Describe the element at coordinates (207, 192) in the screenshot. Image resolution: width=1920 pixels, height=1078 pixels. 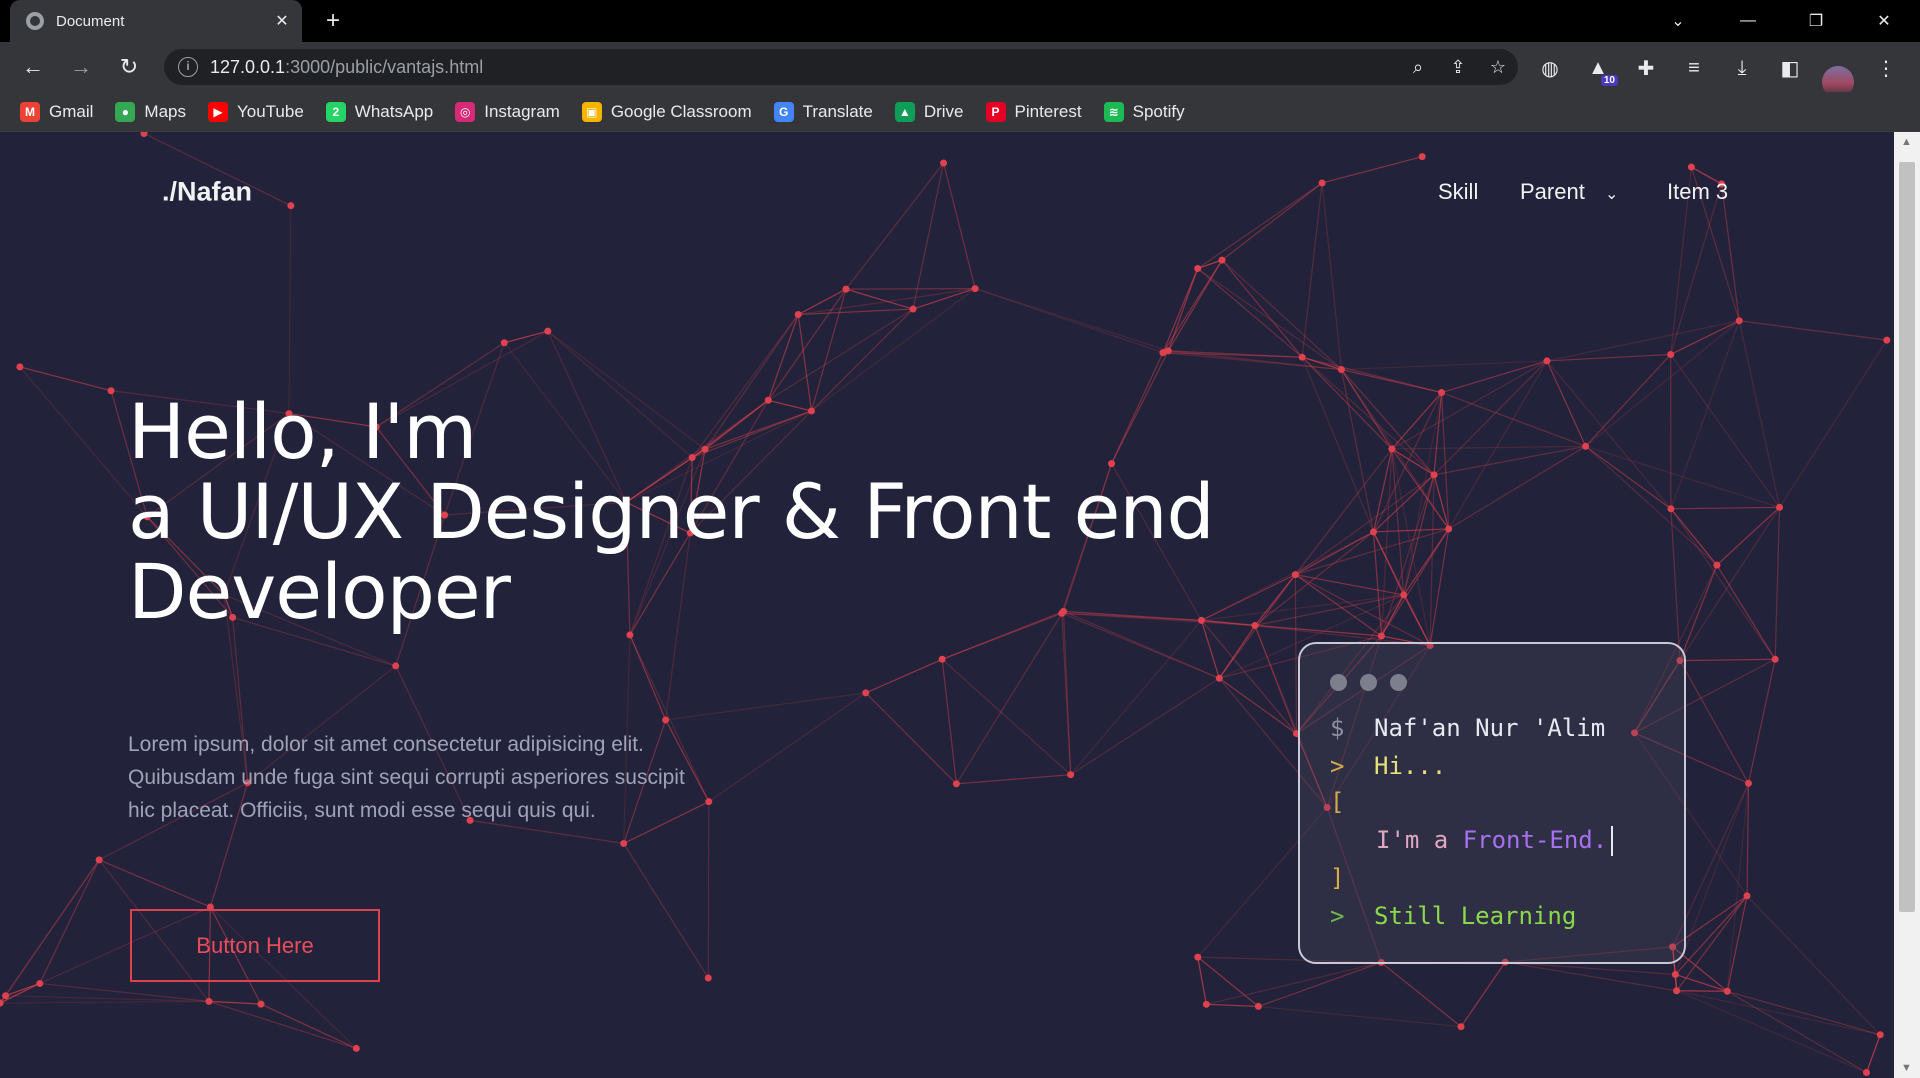
I see `site-logo: ./Nafan` at that location.